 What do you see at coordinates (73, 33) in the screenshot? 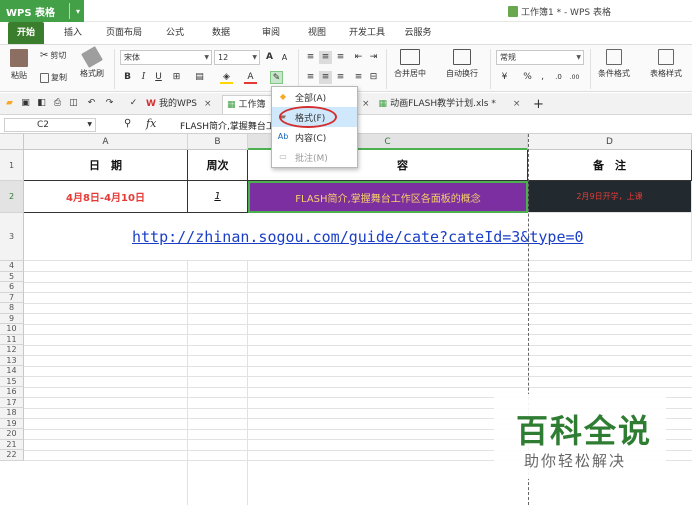
I see `tab-insert: 插入` at bounding box center [73, 33].